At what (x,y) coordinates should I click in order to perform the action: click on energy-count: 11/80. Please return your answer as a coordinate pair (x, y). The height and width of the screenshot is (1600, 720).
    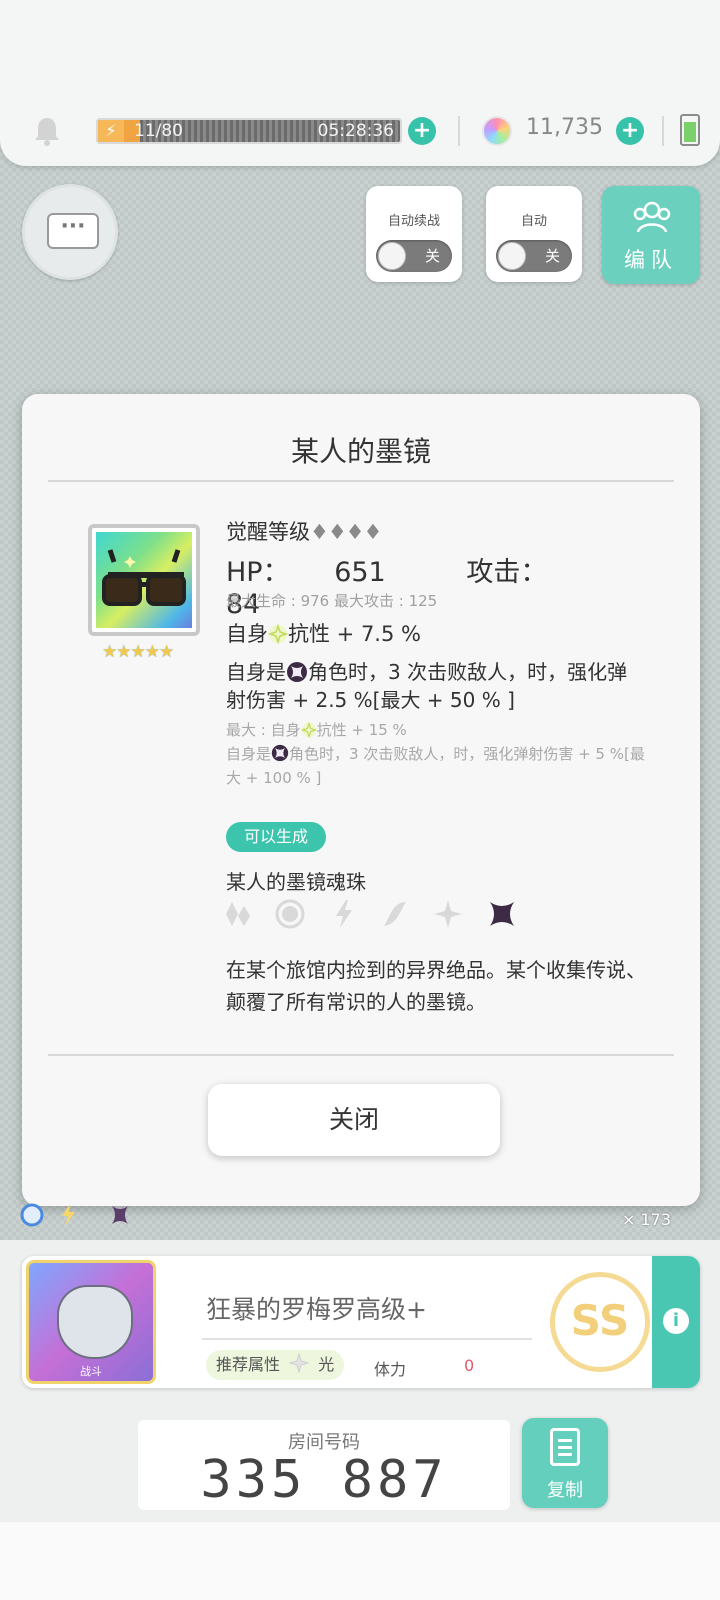
    Looking at the image, I should click on (158, 131).